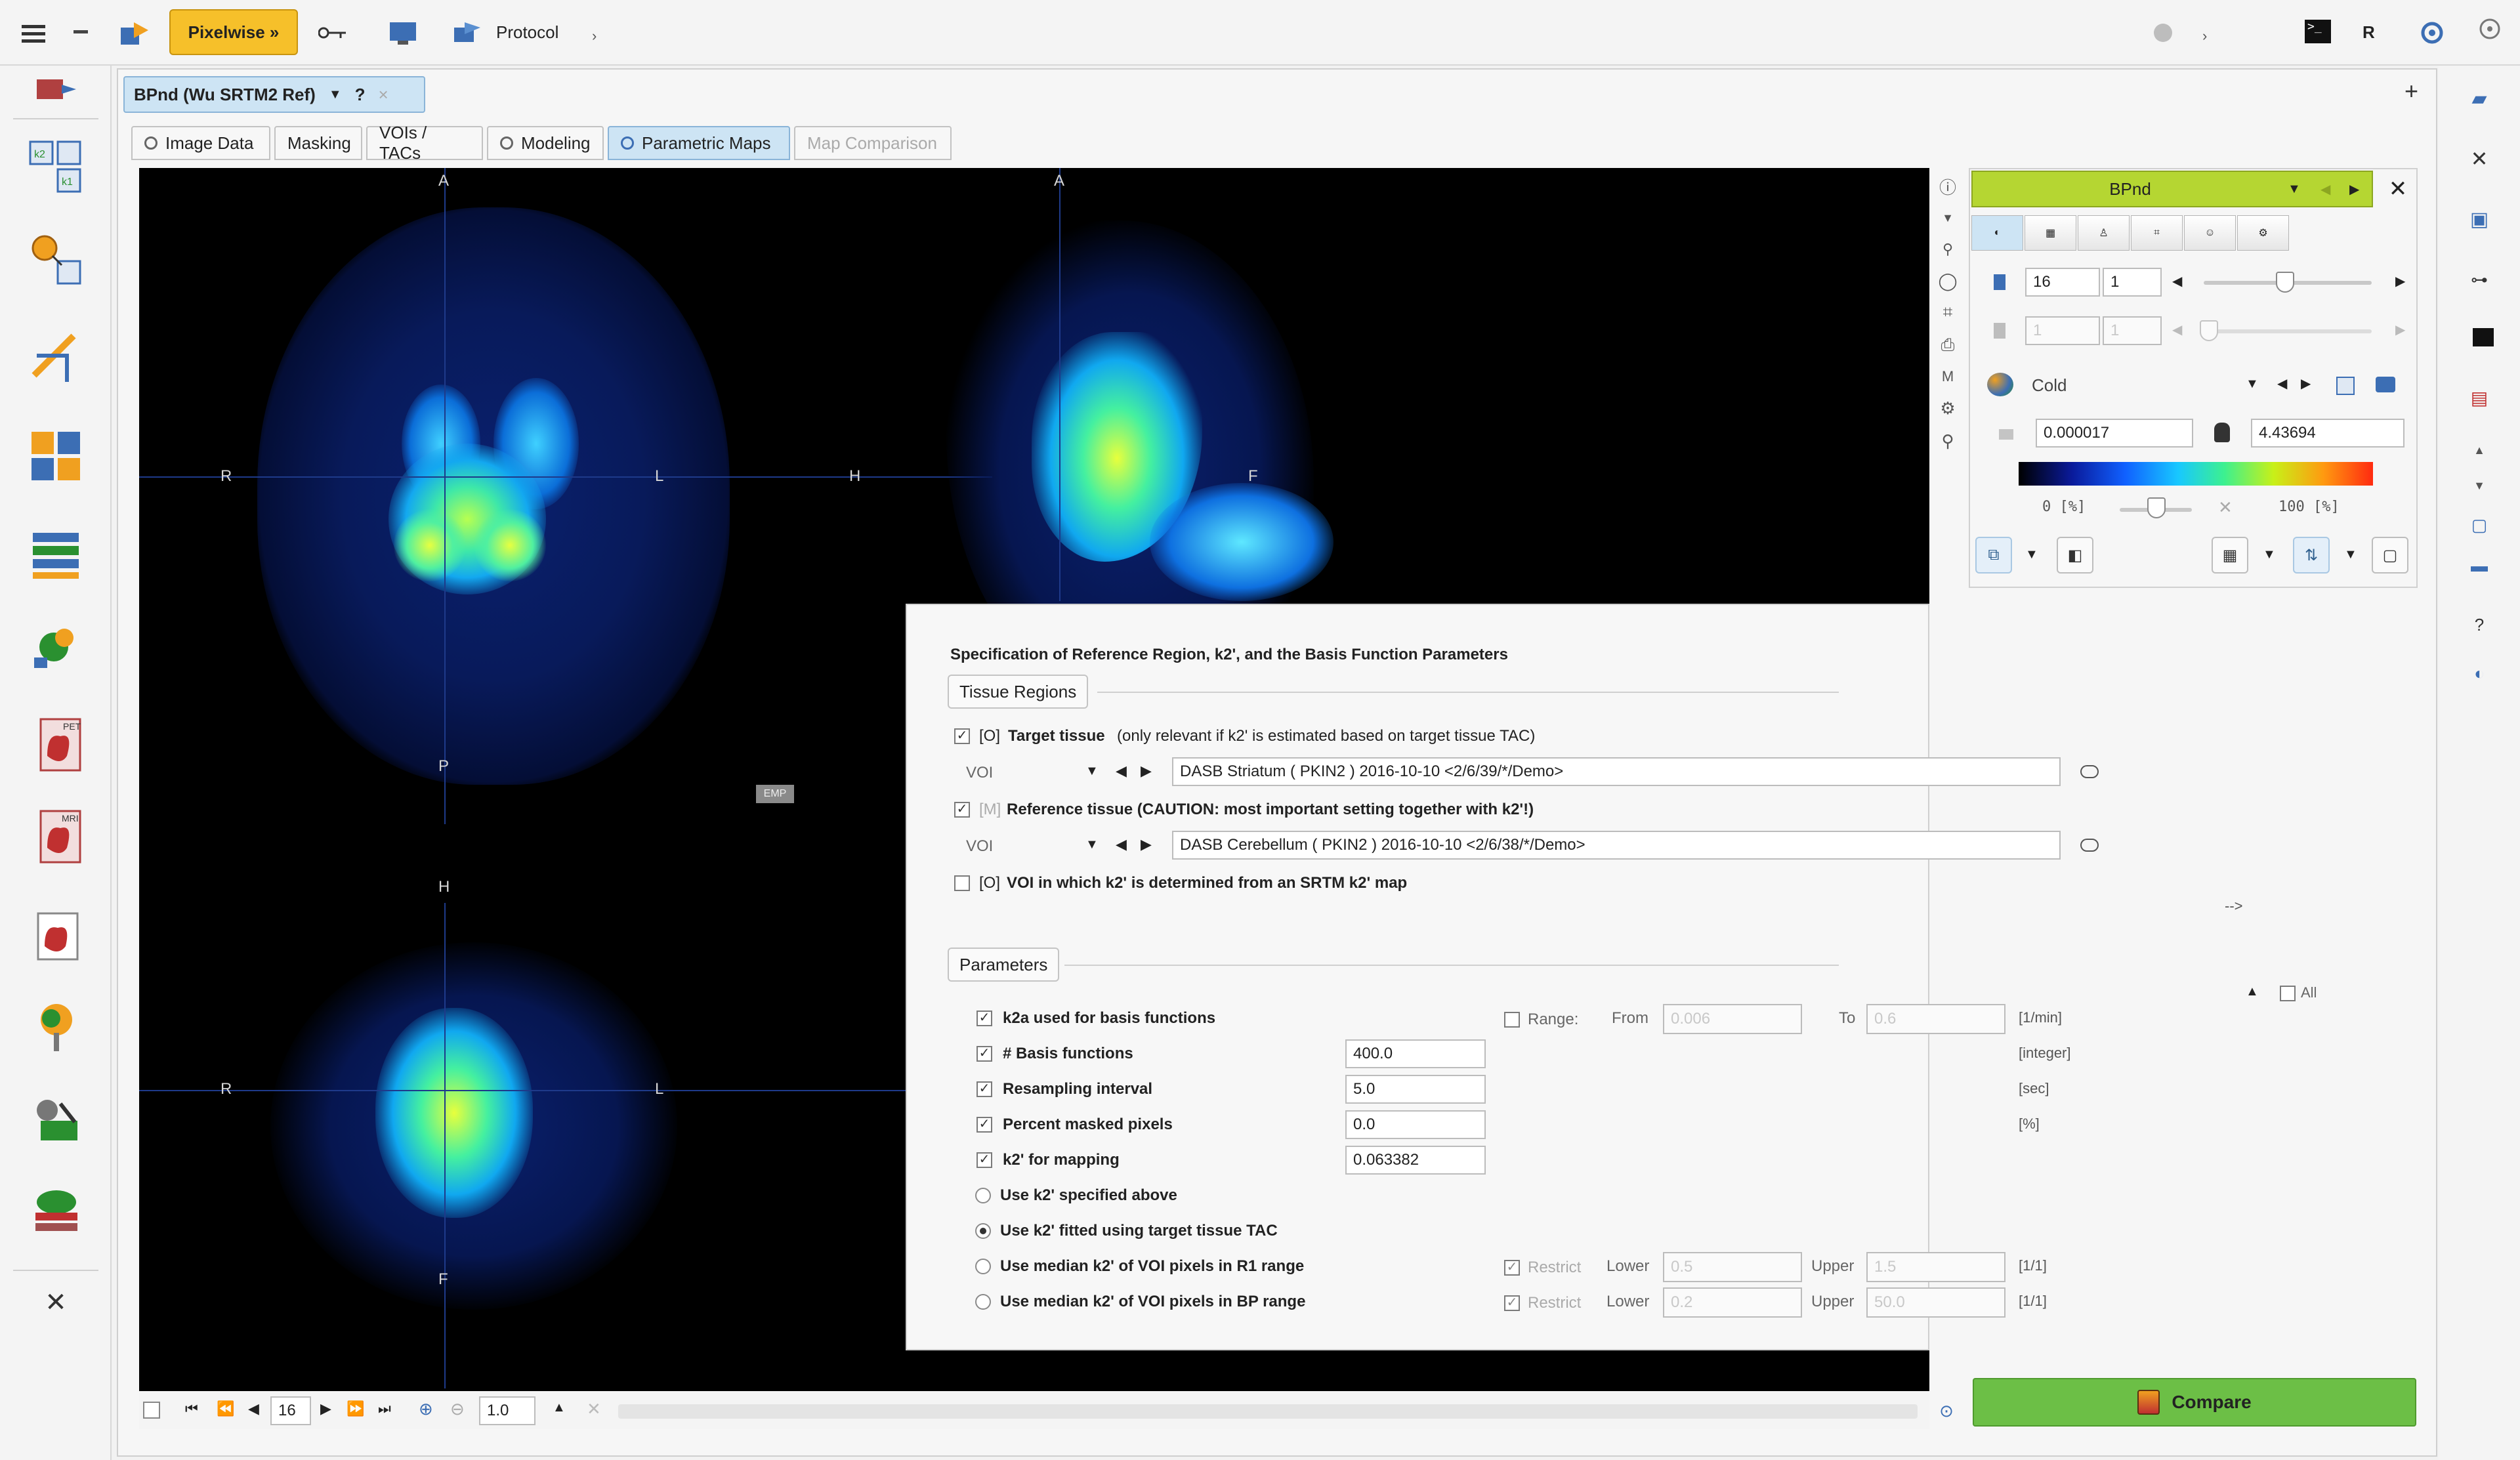  I want to click on save-icon: ▣, so click(2479, 219).